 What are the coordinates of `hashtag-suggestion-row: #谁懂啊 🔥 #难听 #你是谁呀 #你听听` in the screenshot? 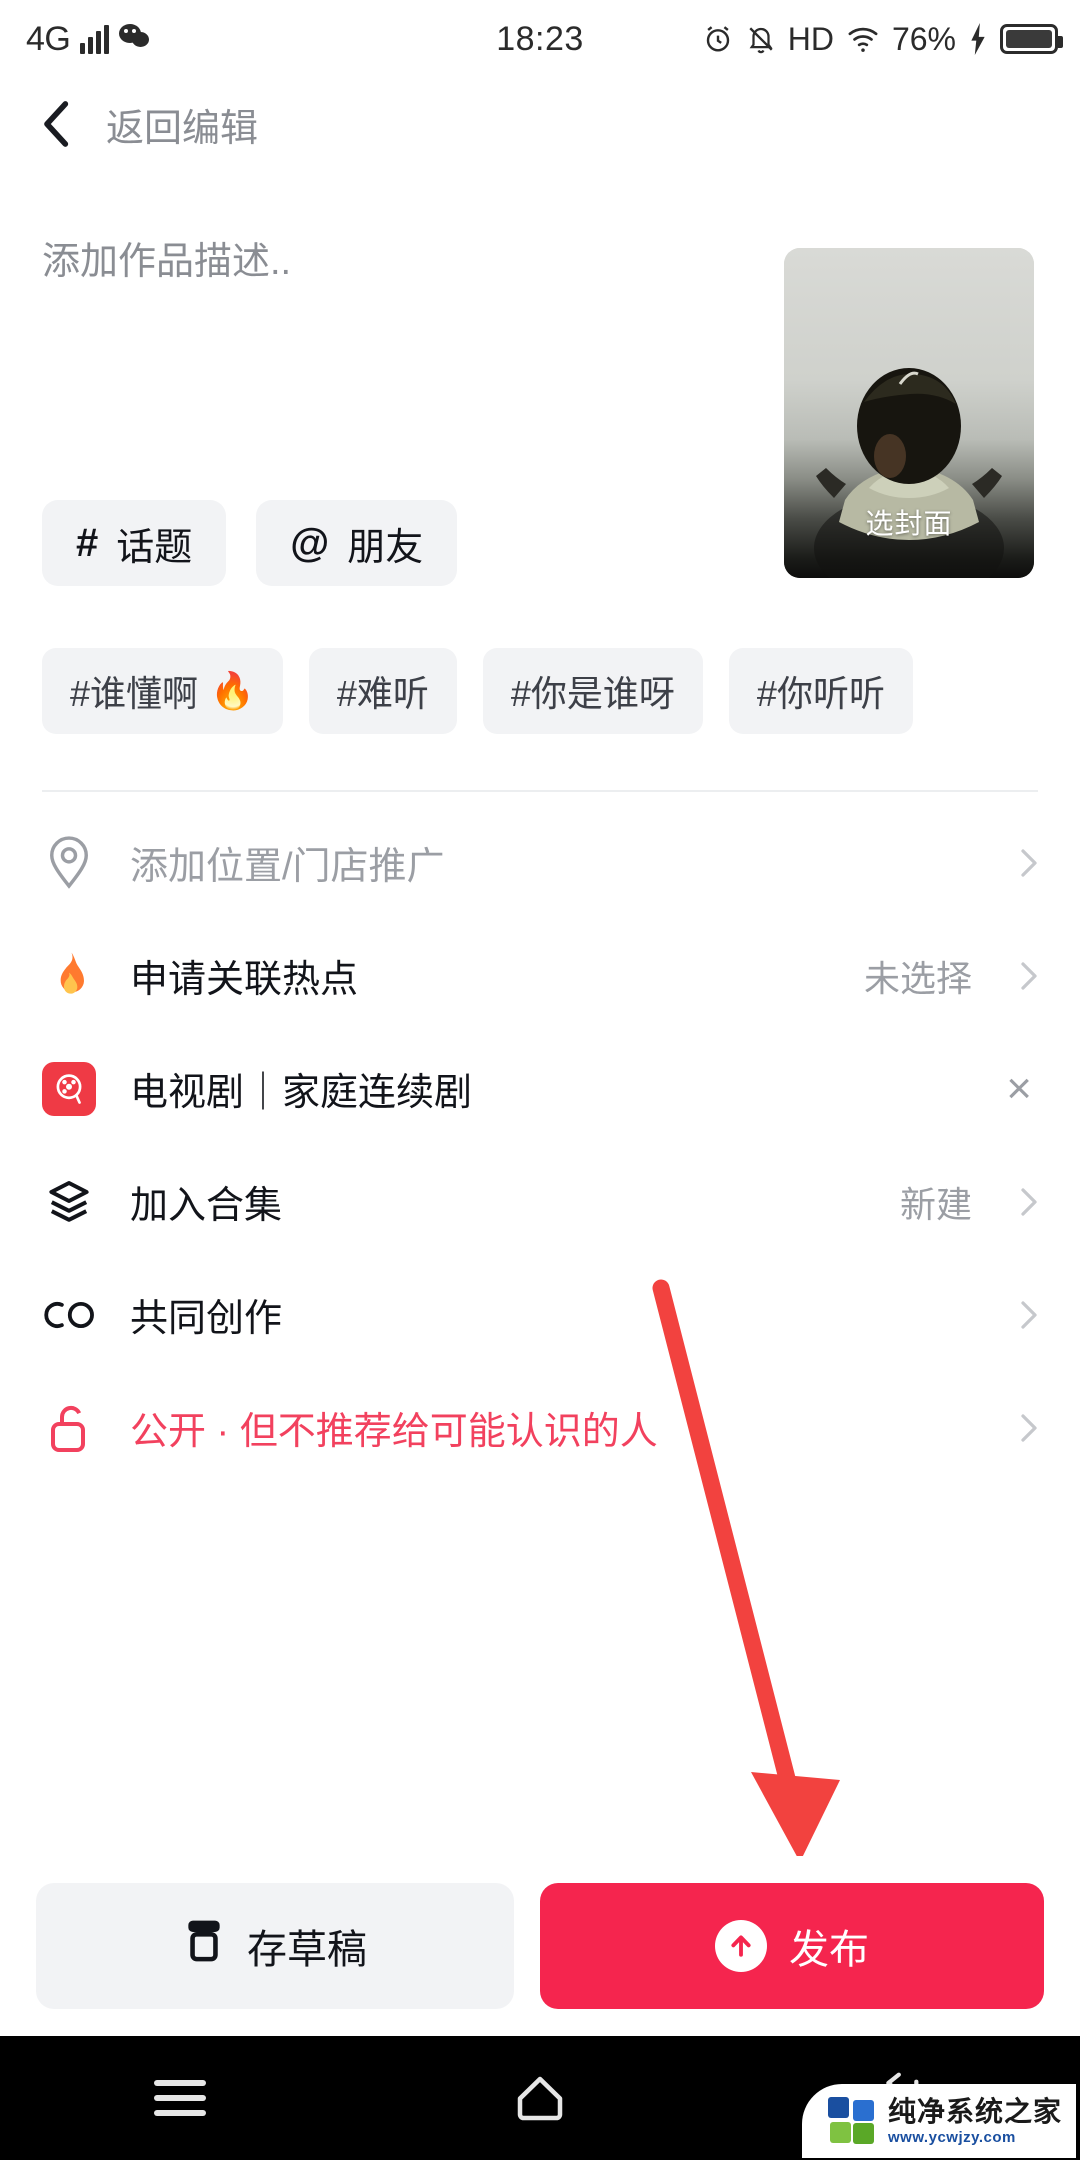 It's located at (561, 691).